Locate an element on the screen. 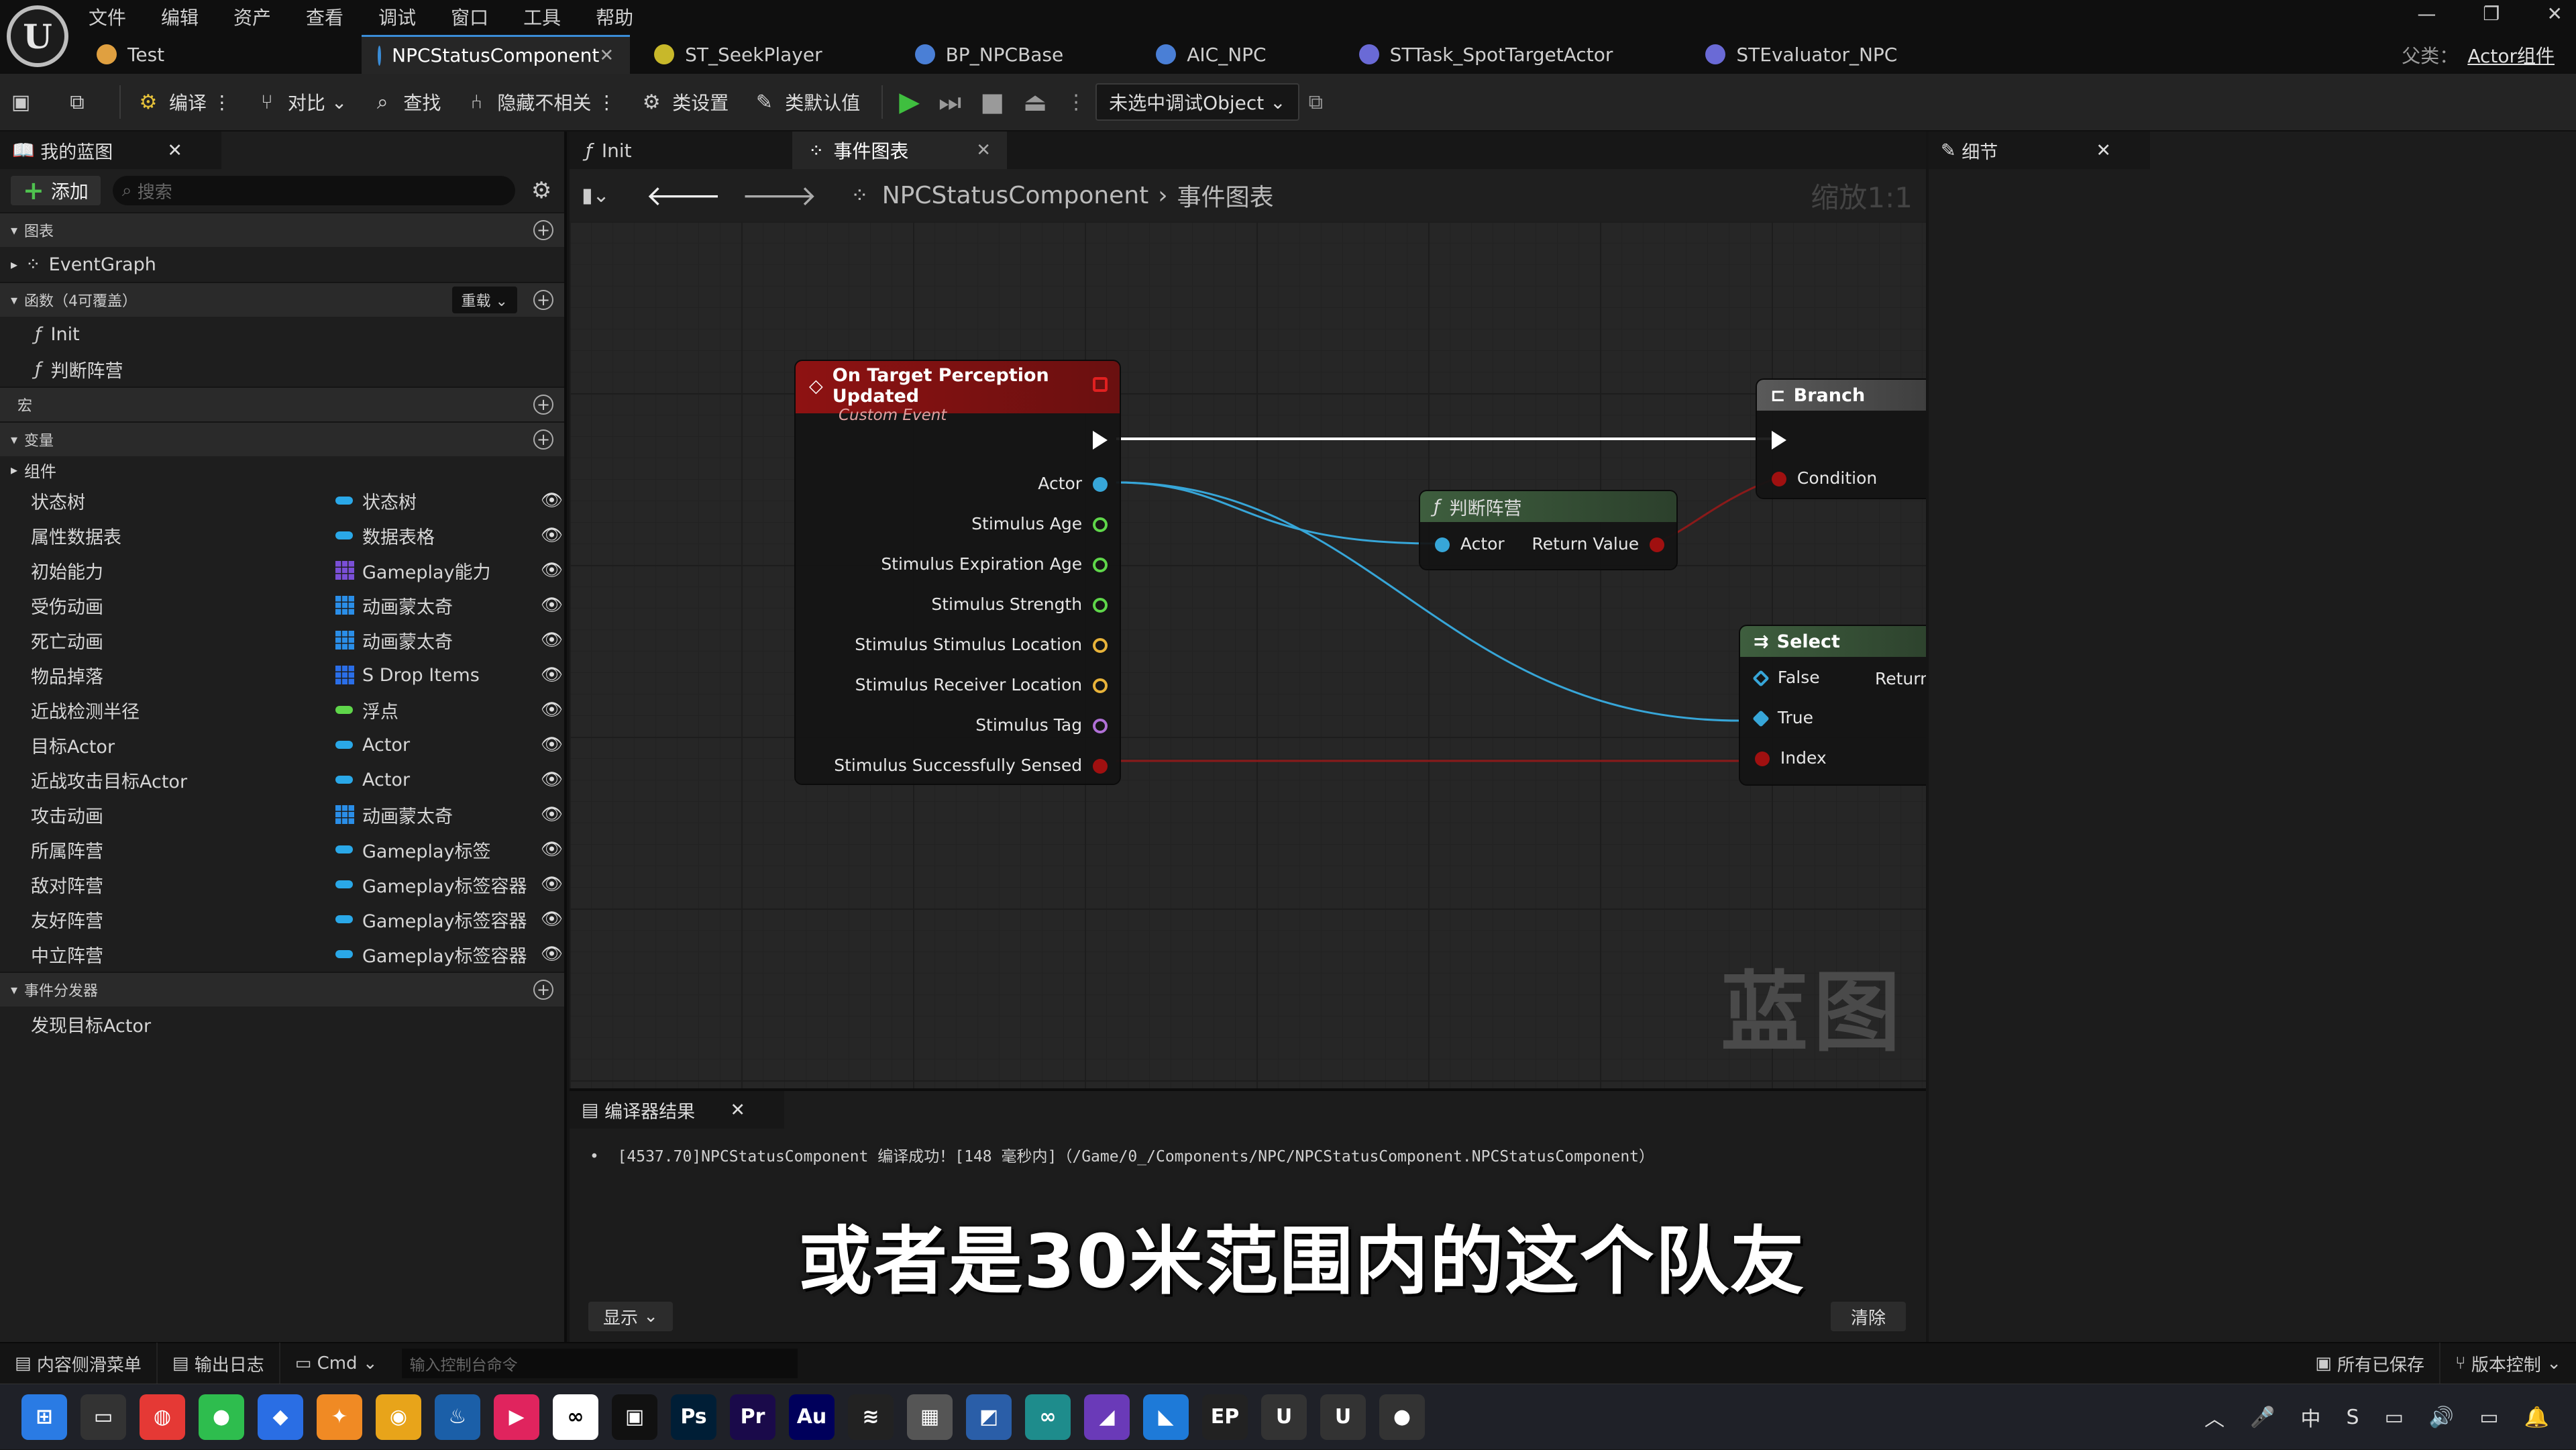  document-tab: NPCStatusComponent ✕ is located at coordinates (496, 54).